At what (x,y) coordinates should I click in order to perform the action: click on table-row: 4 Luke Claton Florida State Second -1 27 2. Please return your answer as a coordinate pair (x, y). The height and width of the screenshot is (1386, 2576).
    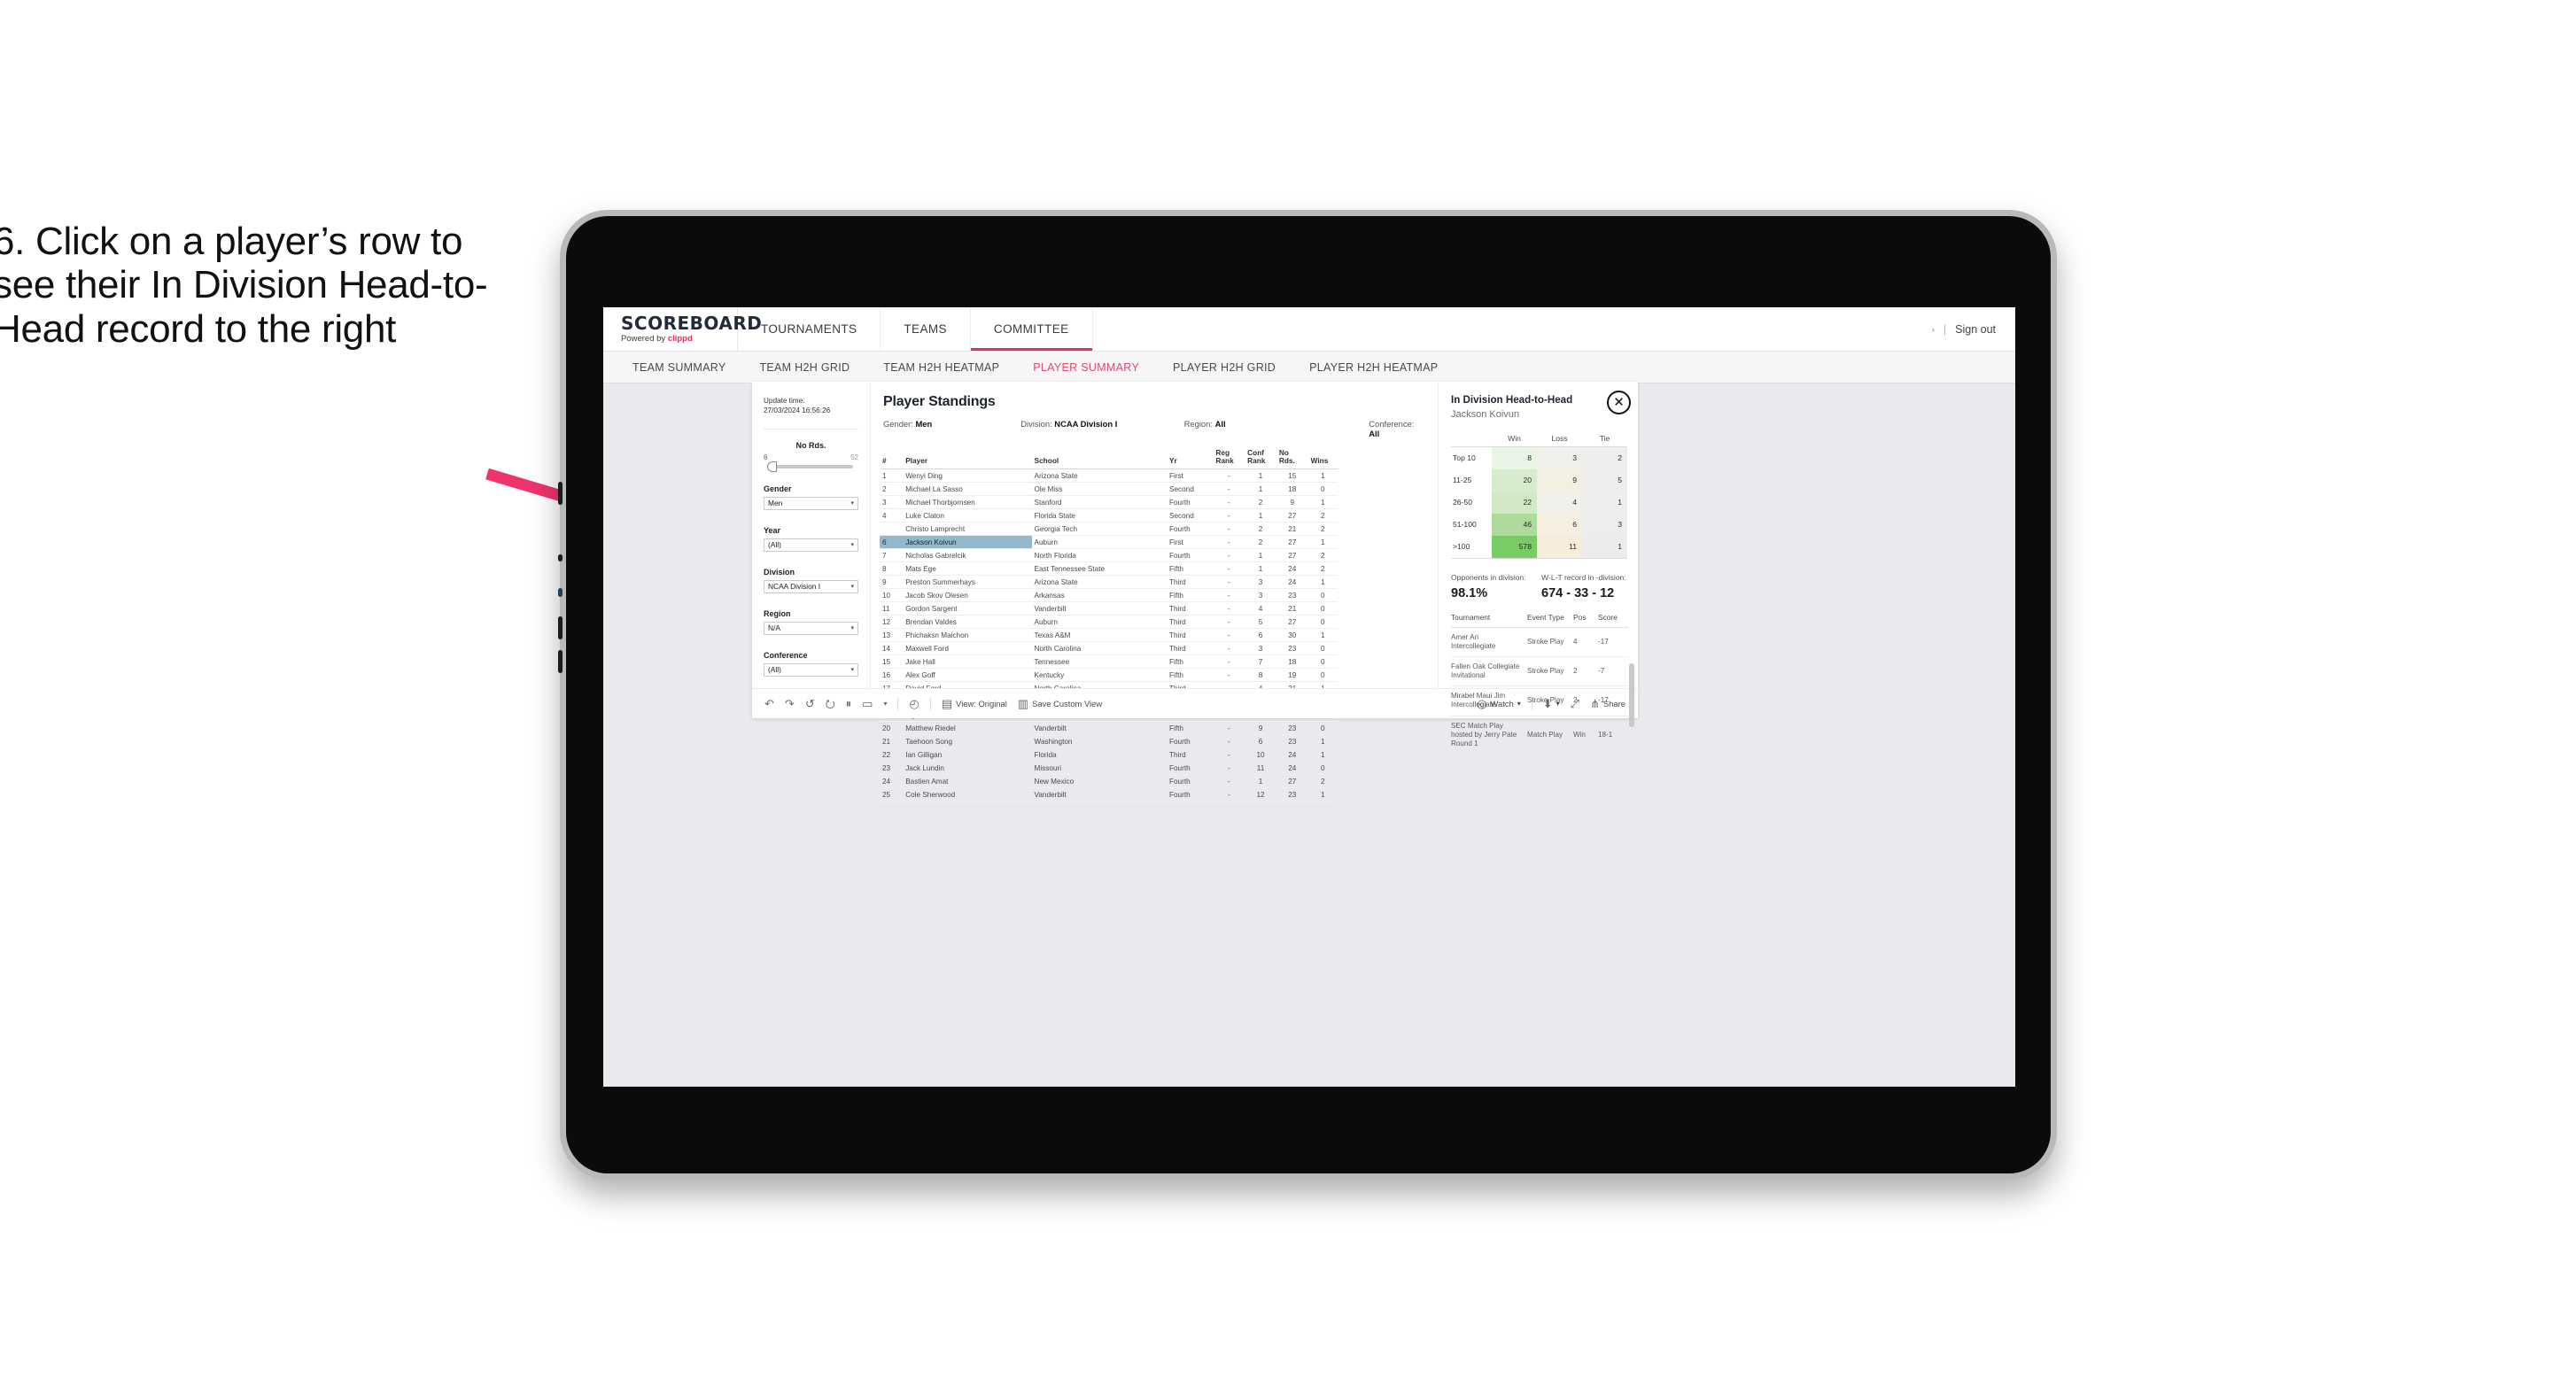
    Looking at the image, I should click on (1109, 515).